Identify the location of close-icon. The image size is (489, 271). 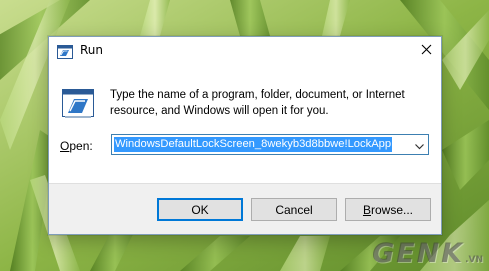
(426, 49).